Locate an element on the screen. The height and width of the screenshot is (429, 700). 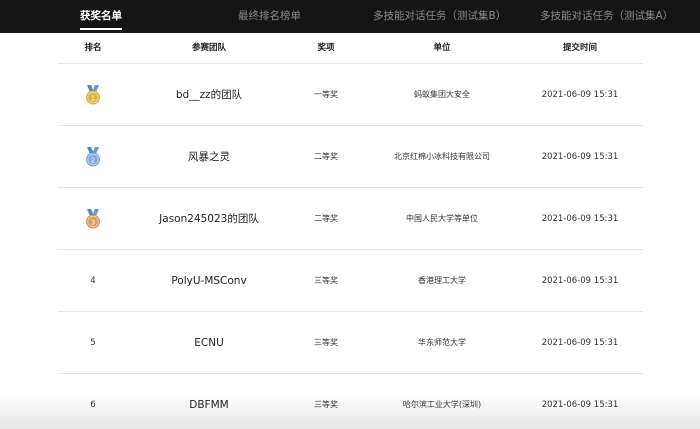
team-name-cell: ECNU is located at coordinates (209, 343).